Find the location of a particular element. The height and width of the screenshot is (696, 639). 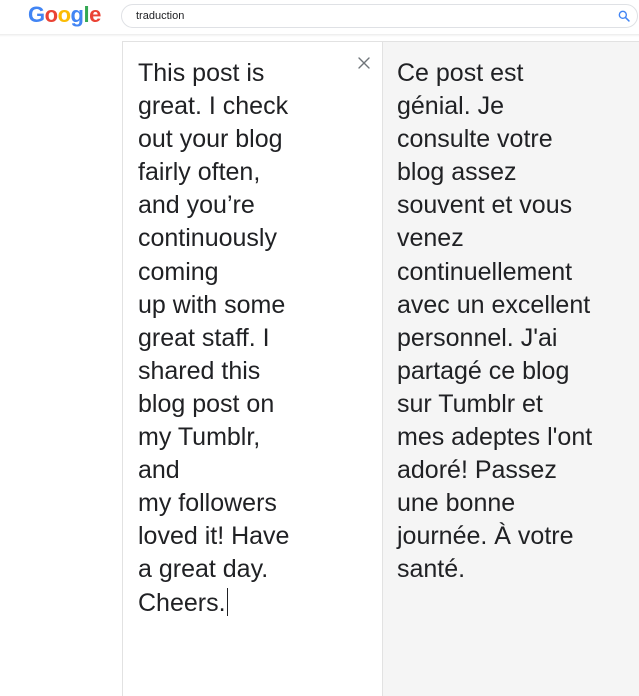

text-cursor is located at coordinates (227, 601).